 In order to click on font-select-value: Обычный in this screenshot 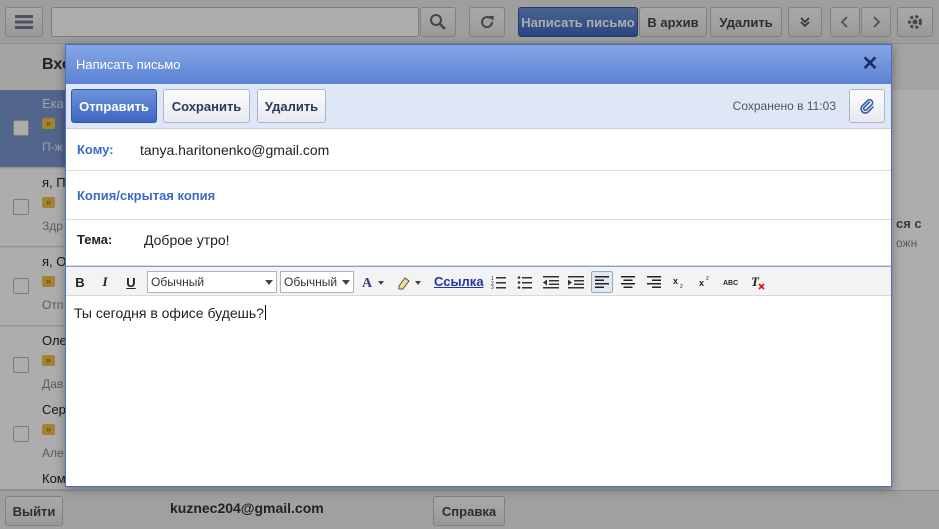, I will do `click(178, 282)`.